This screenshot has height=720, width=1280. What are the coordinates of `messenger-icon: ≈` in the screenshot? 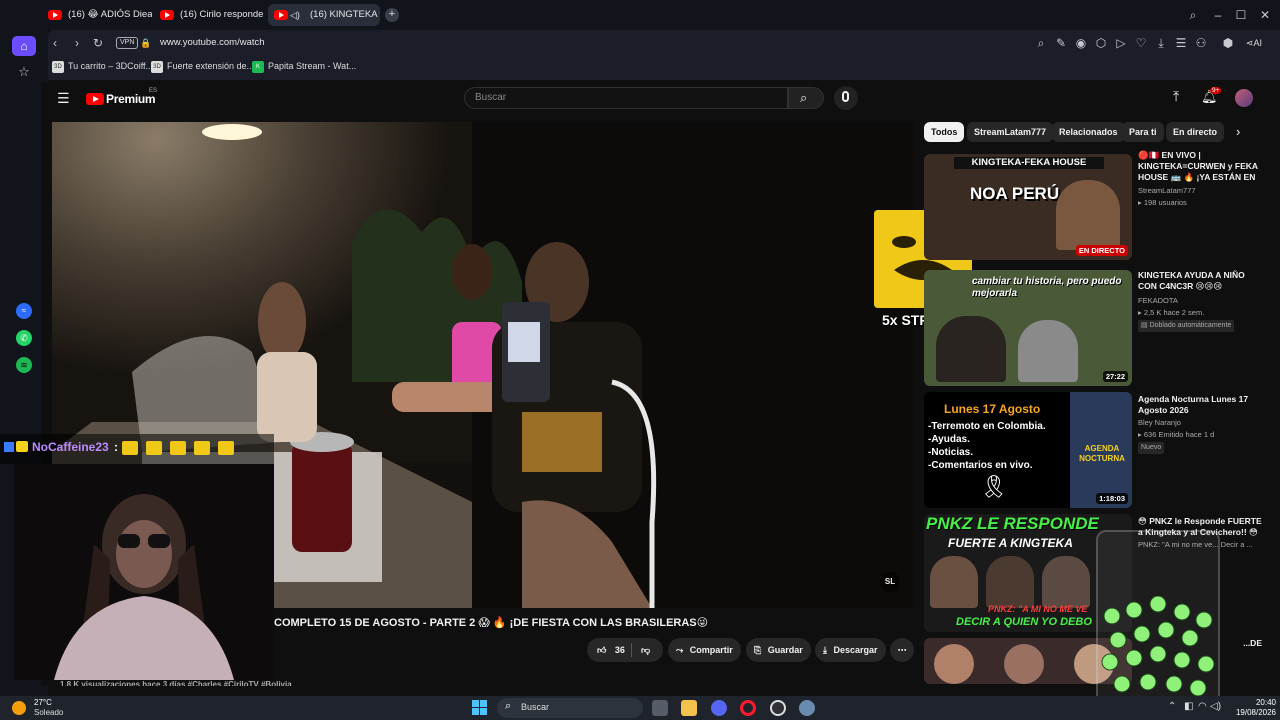 It's located at (24, 311).